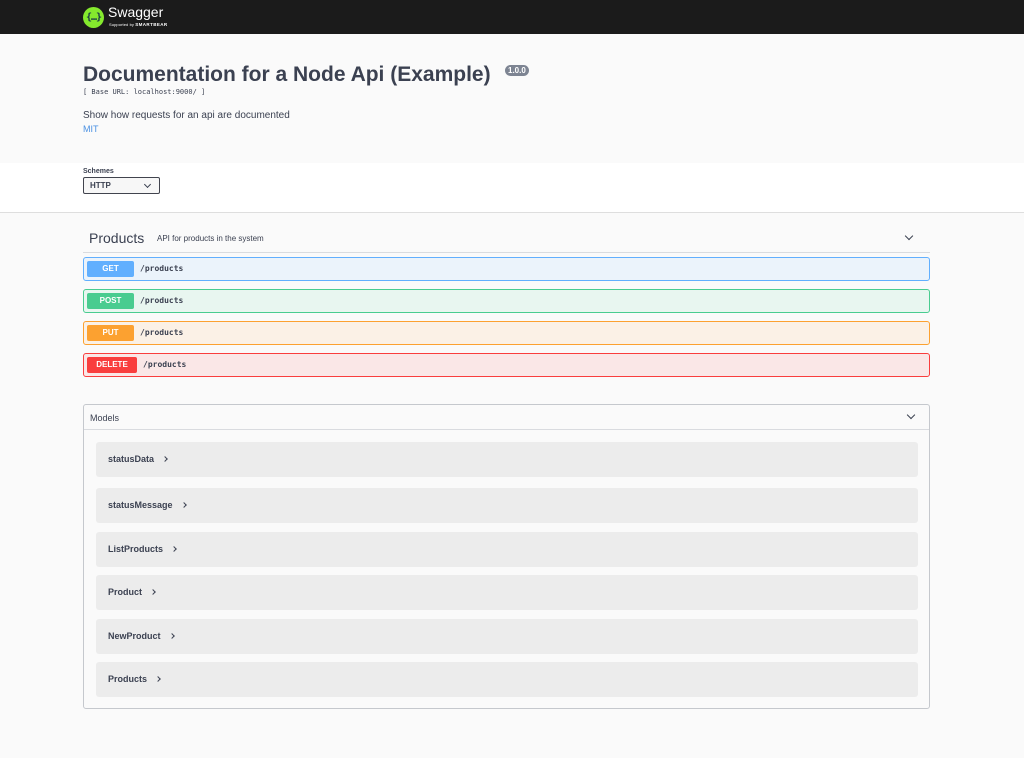 This screenshot has width=1024, height=758. I want to click on license-link: MIT, so click(91, 129).